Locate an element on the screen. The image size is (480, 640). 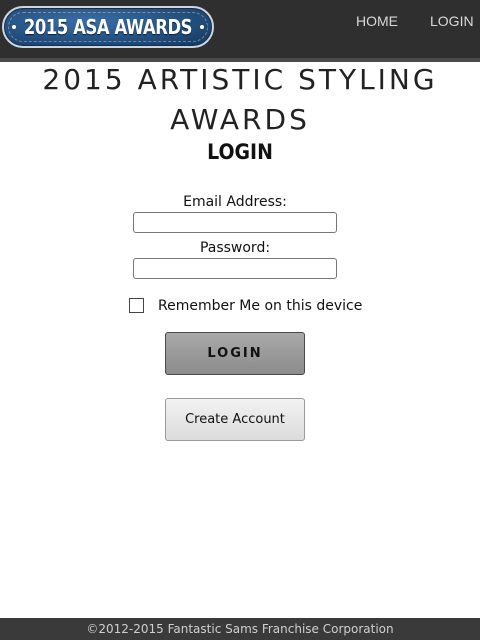
remember-me-checkbox is located at coordinates (136, 305).